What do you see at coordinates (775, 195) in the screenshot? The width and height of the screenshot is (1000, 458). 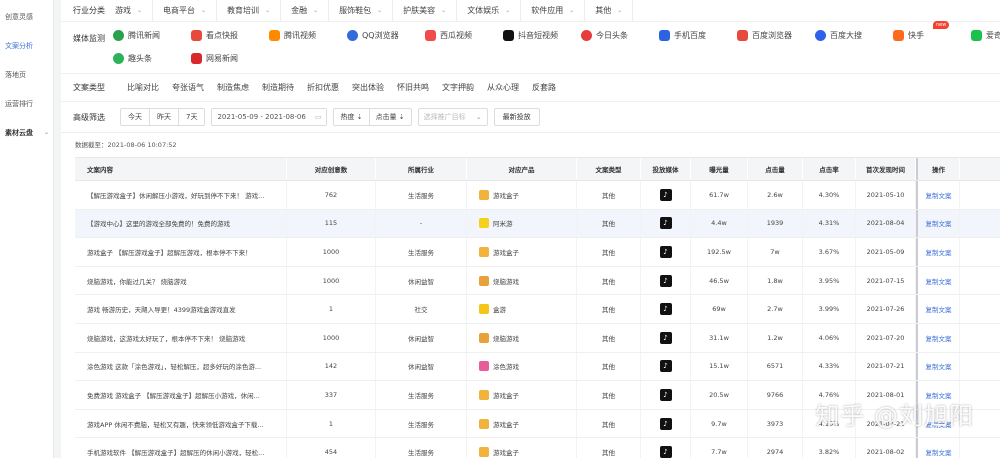 I see `clicks-cell: 2.6w` at bounding box center [775, 195].